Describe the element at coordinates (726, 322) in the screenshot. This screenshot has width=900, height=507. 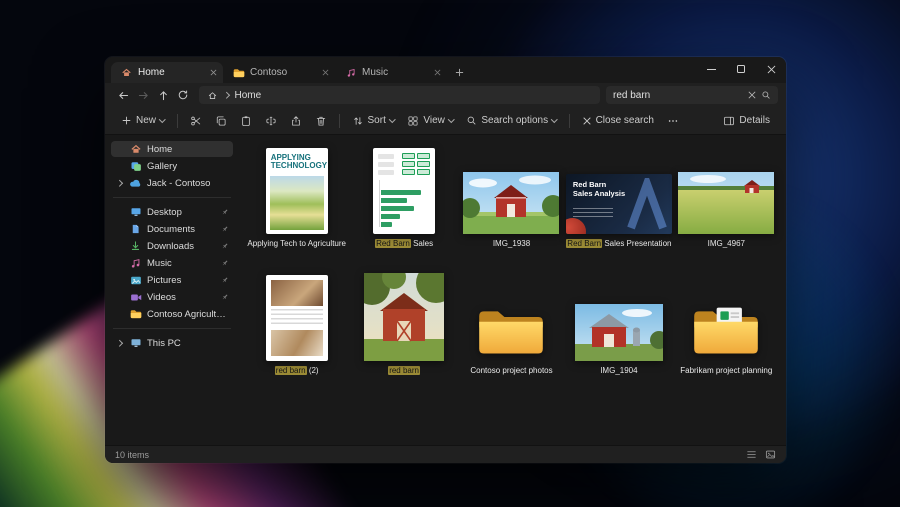
I see `folder-fabrikam-project-planning: Fabrikam project planning` at that location.